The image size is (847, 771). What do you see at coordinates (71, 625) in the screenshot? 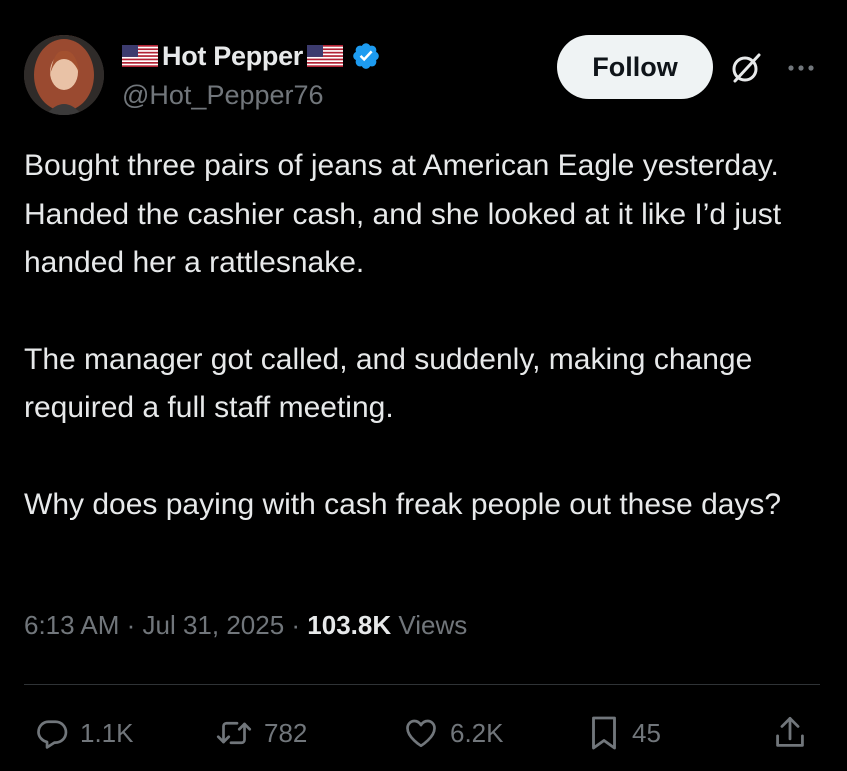
I see `tweet-time: 6:13 AM` at bounding box center [71, 625].